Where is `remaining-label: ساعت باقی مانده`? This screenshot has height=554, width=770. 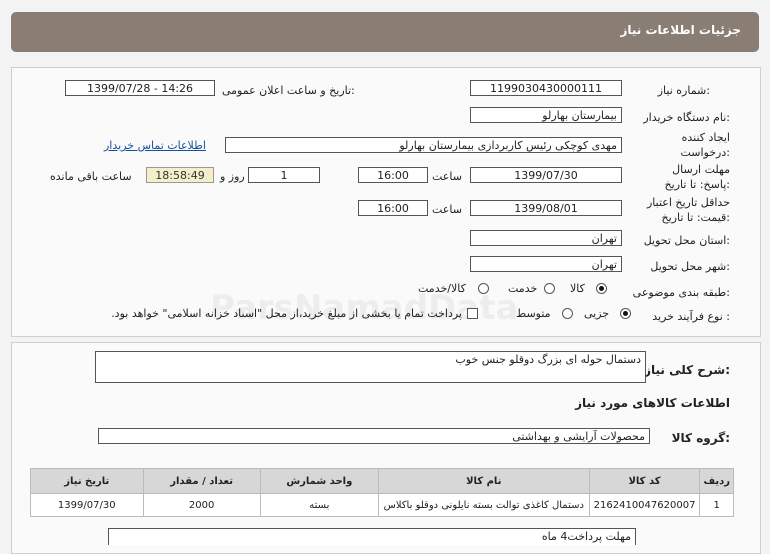
remaining-label: ساعت باقی مانده is located at coordinates (91, 176).